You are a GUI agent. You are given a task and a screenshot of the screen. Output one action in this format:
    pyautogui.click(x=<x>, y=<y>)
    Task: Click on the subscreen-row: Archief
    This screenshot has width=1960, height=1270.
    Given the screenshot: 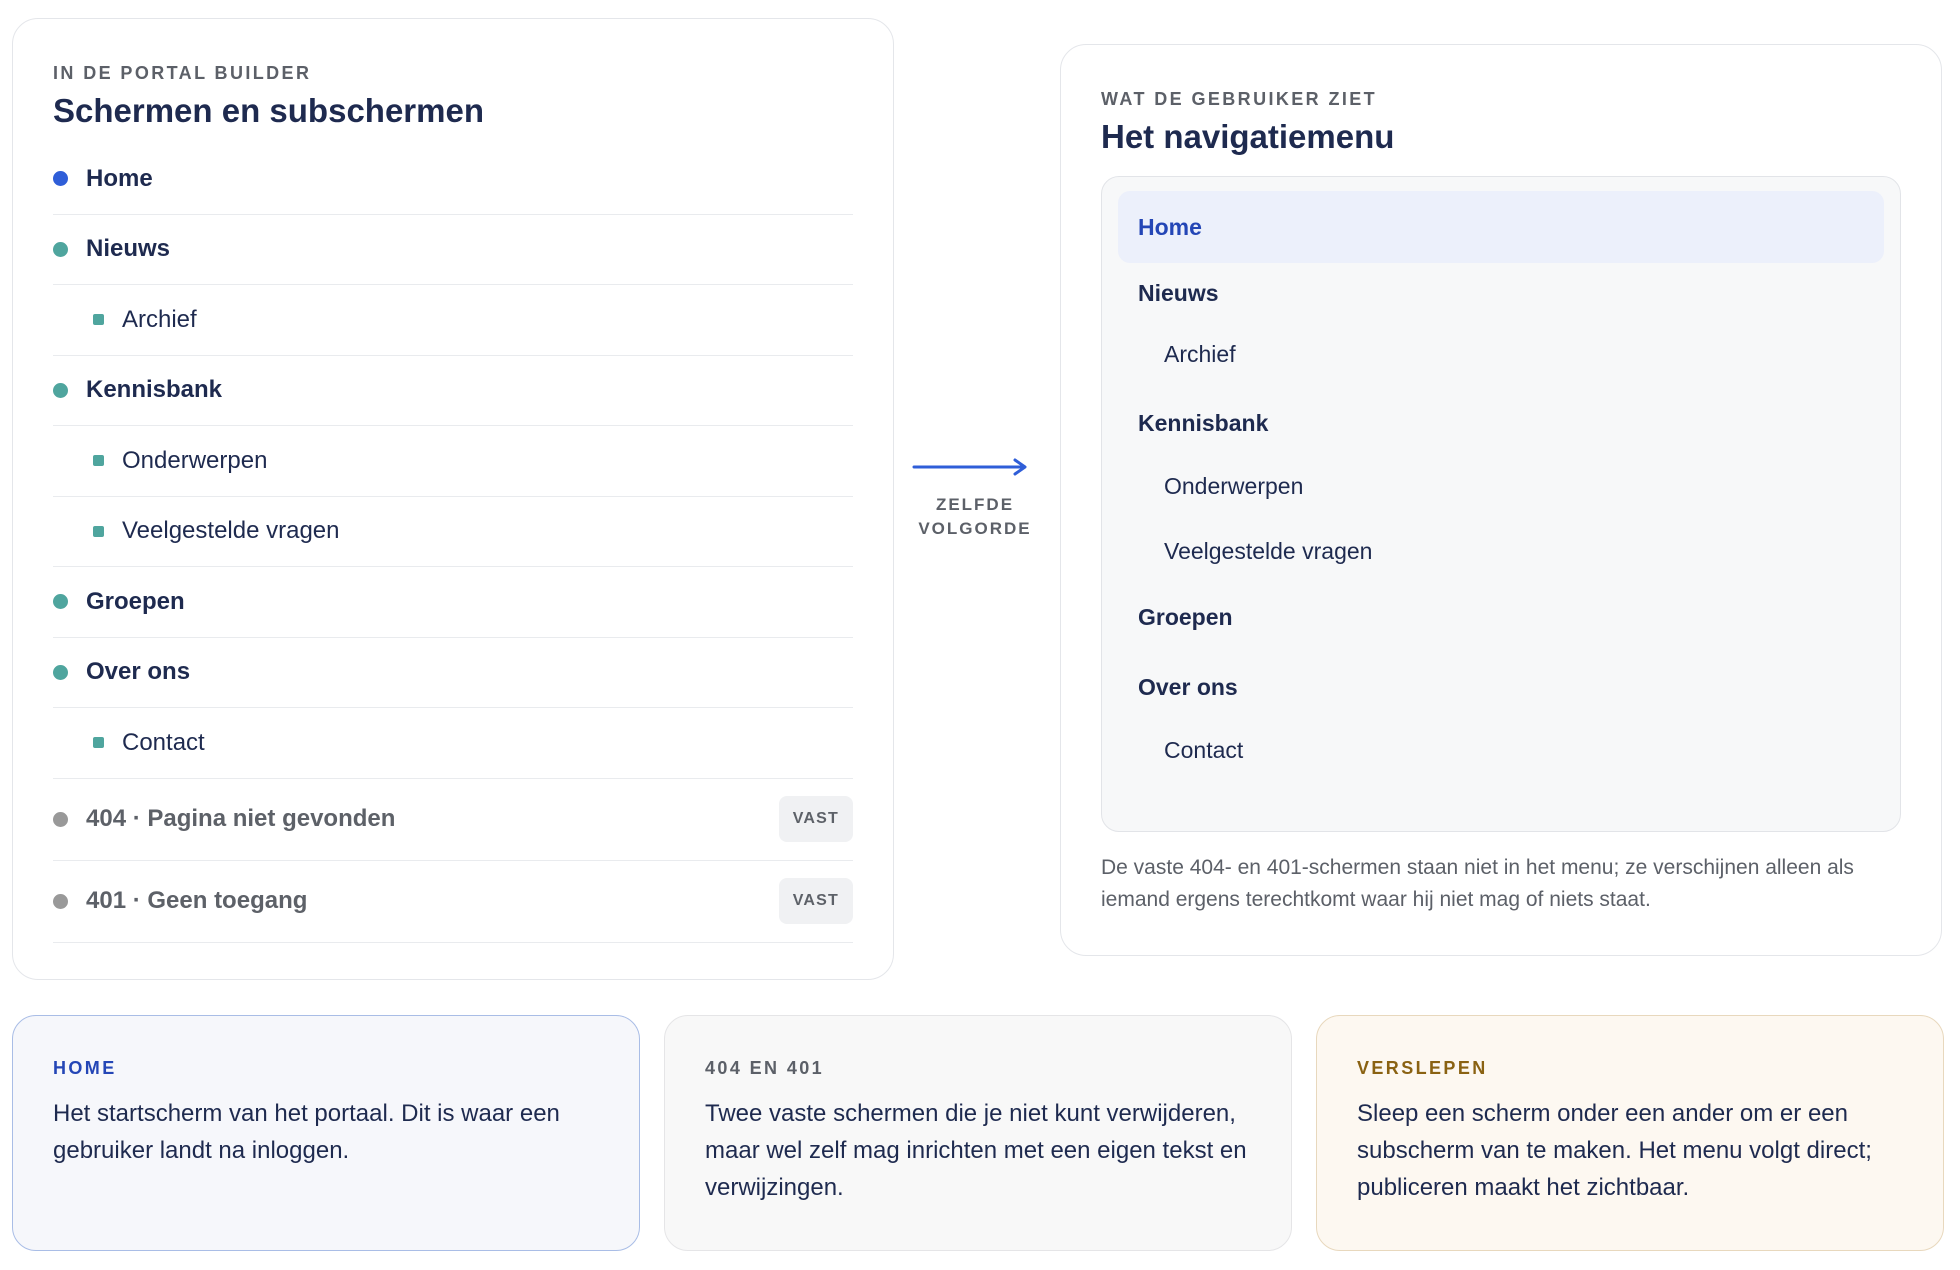 What is the action you would take?
    pyautogui.click(x=453, y=320)
    